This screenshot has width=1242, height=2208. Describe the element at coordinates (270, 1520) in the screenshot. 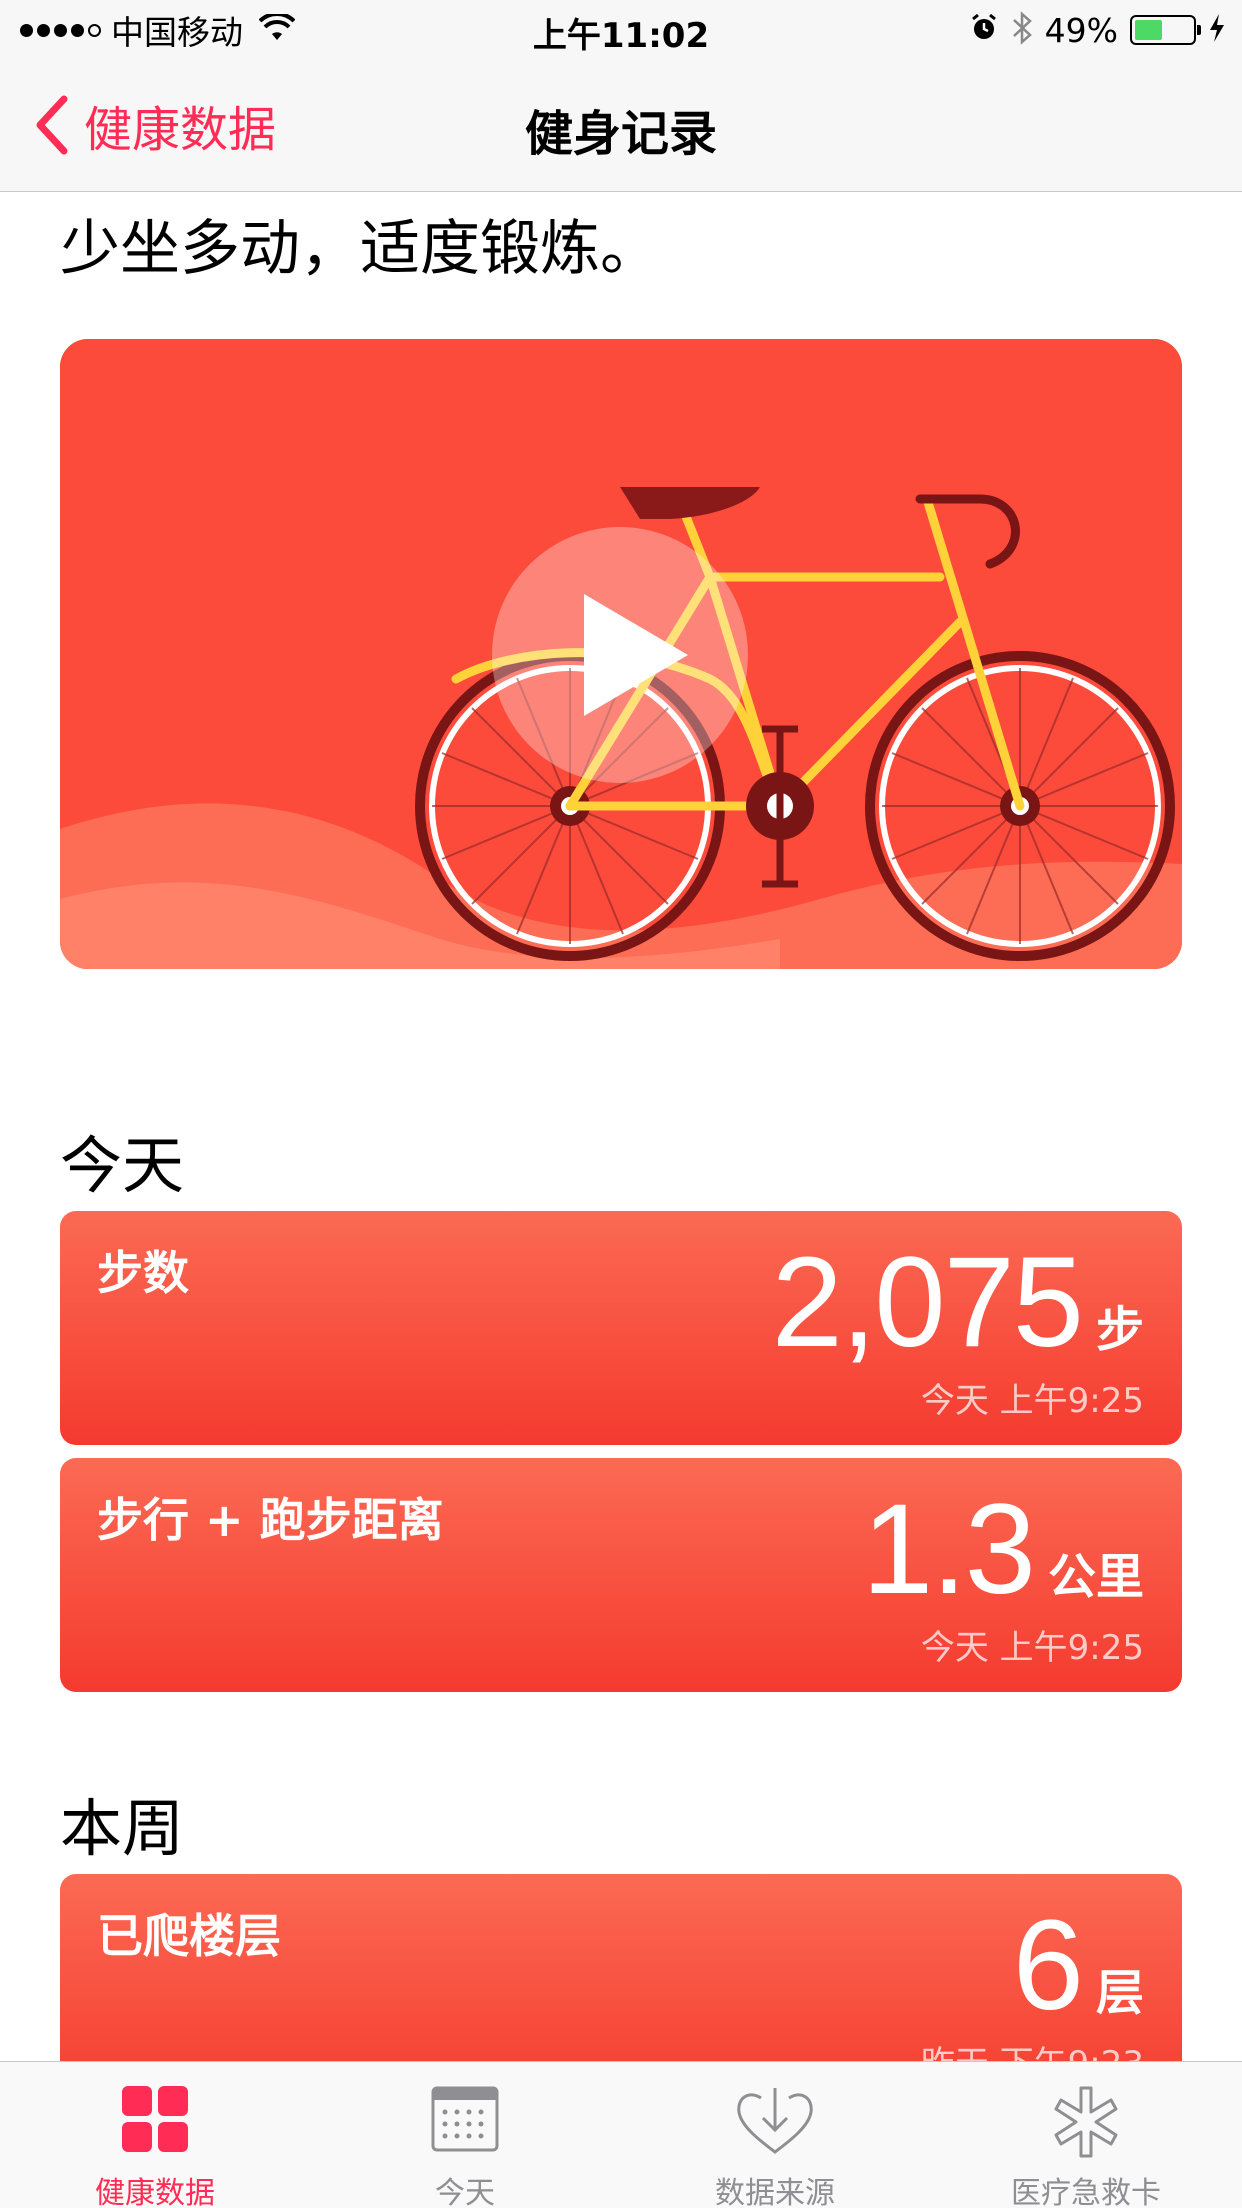

I see `metric-label: 步行 + 跑步距离` at that location.